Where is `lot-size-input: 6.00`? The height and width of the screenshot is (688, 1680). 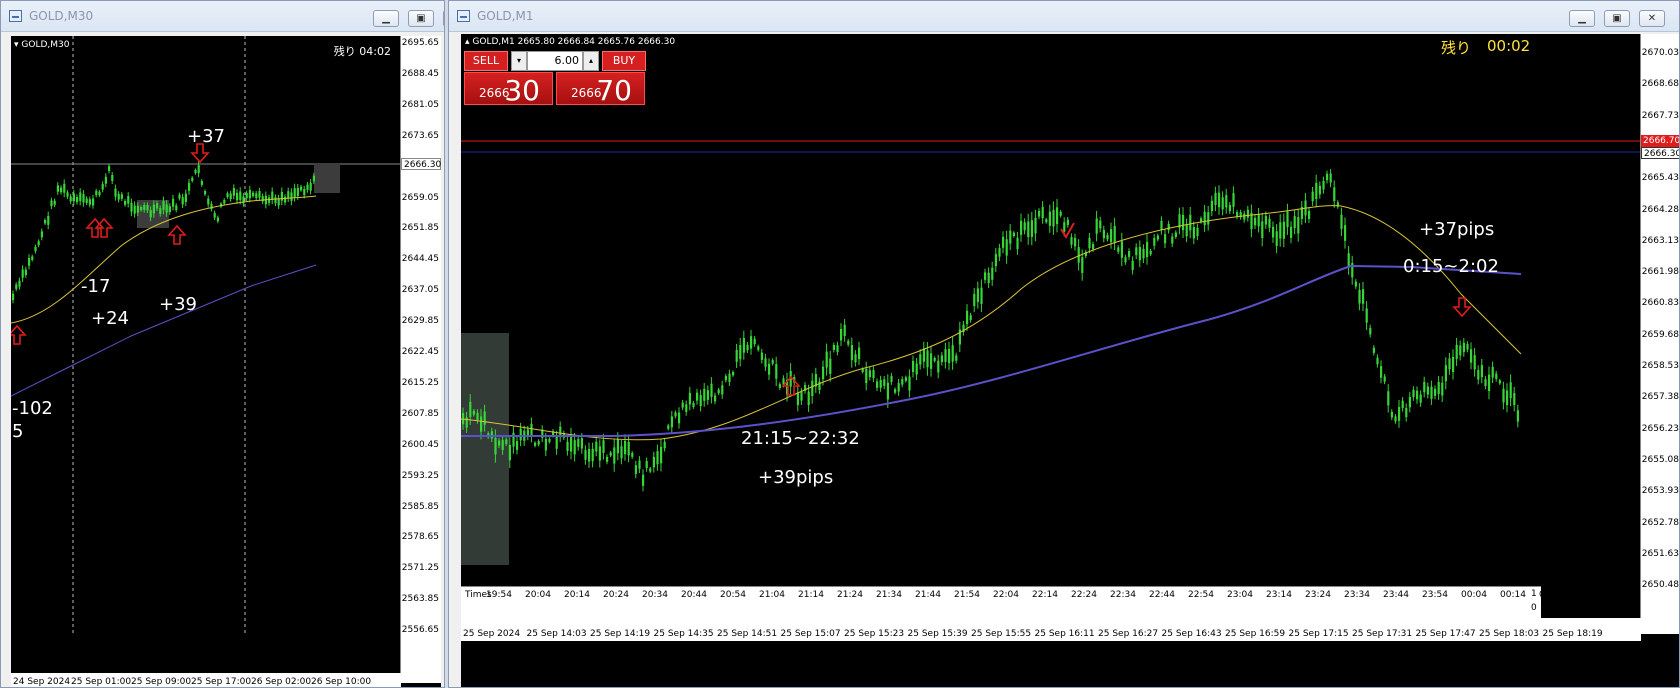
lot-size-input: 6.00 is located at coordinates (555, 61).